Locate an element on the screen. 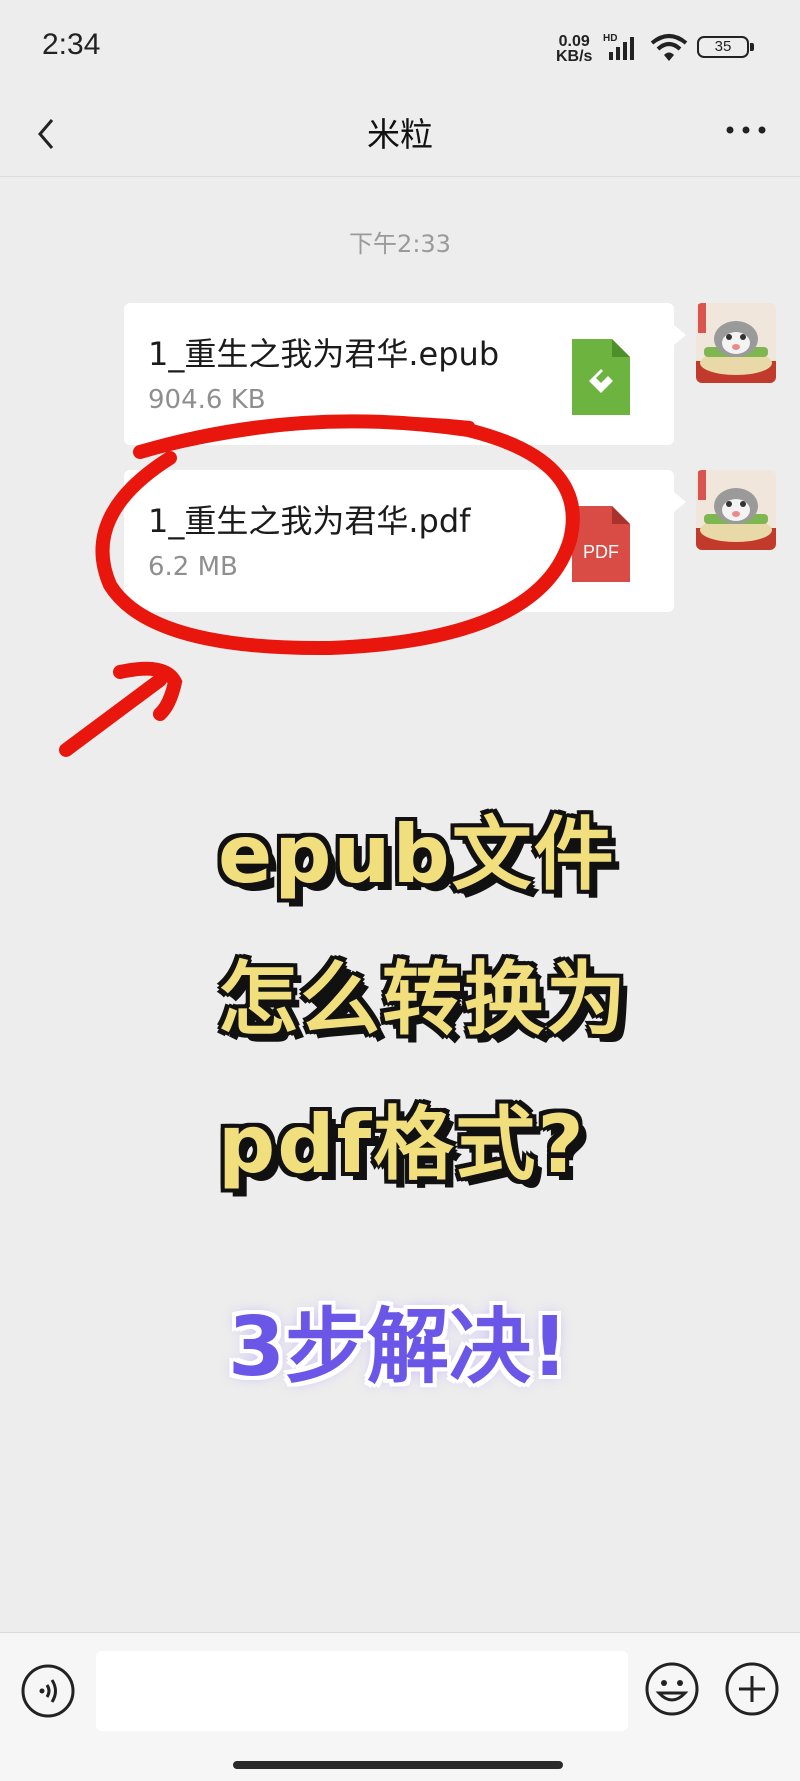 Image resolution: width=800 pixels, height=1781 pixels. more-dots-icon is located at coordinates (746, 130).